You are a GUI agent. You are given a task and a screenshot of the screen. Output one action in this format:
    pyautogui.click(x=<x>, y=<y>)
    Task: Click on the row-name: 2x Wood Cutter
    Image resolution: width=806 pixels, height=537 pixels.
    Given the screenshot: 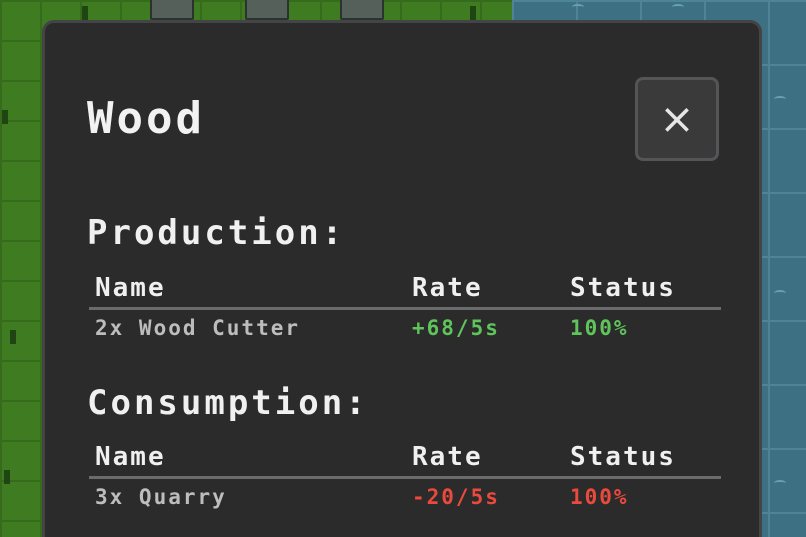 What is the action you would take?
    pyautogui.click(x=198, y=328)
    